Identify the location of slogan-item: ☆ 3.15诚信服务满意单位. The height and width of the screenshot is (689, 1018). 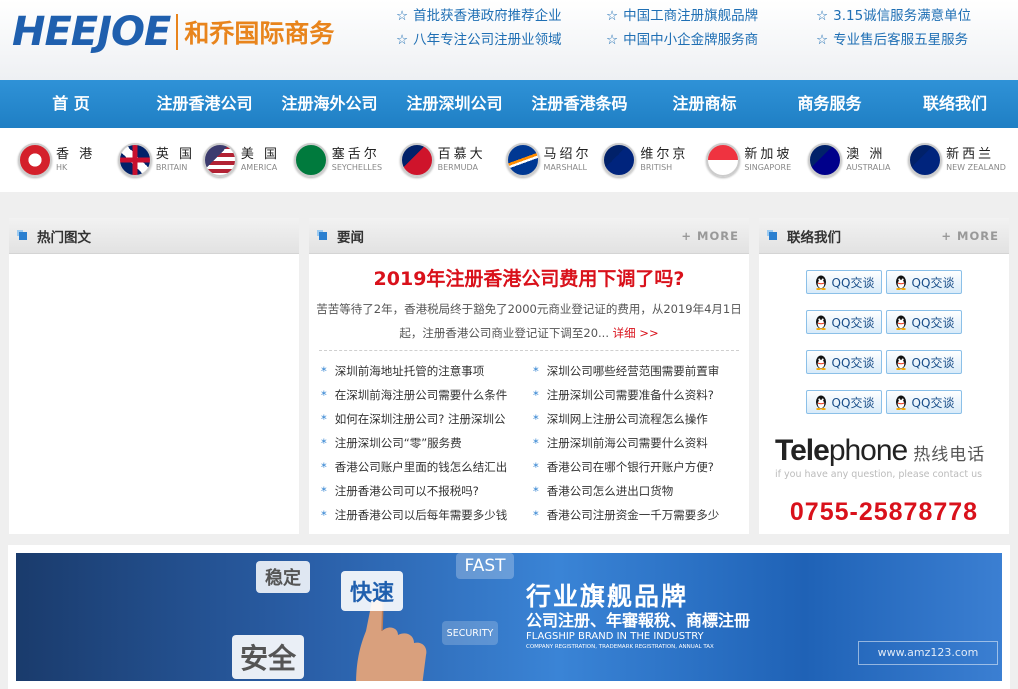
(916, 16).